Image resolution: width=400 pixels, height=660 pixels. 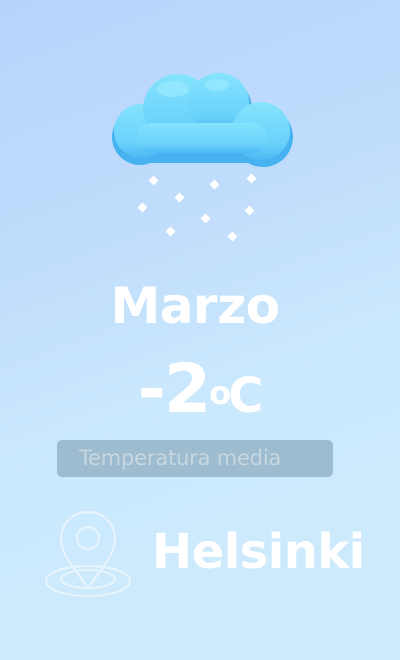 What do you see at coordinates (195, 306) in the screenshot?
I see `month-label: Marzo` at bounding box center [195, 306].